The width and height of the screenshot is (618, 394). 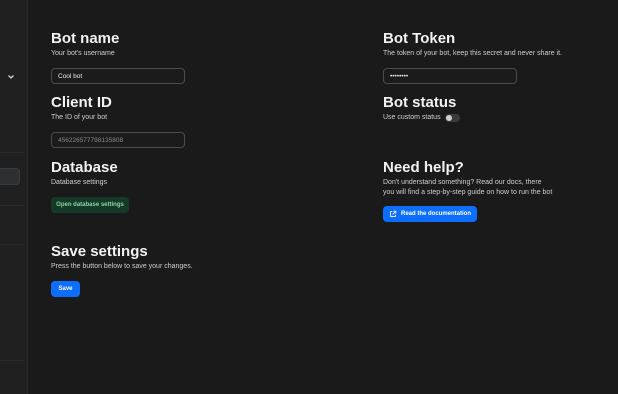 I want to click on client-id-input, so click(x=118, y=140).